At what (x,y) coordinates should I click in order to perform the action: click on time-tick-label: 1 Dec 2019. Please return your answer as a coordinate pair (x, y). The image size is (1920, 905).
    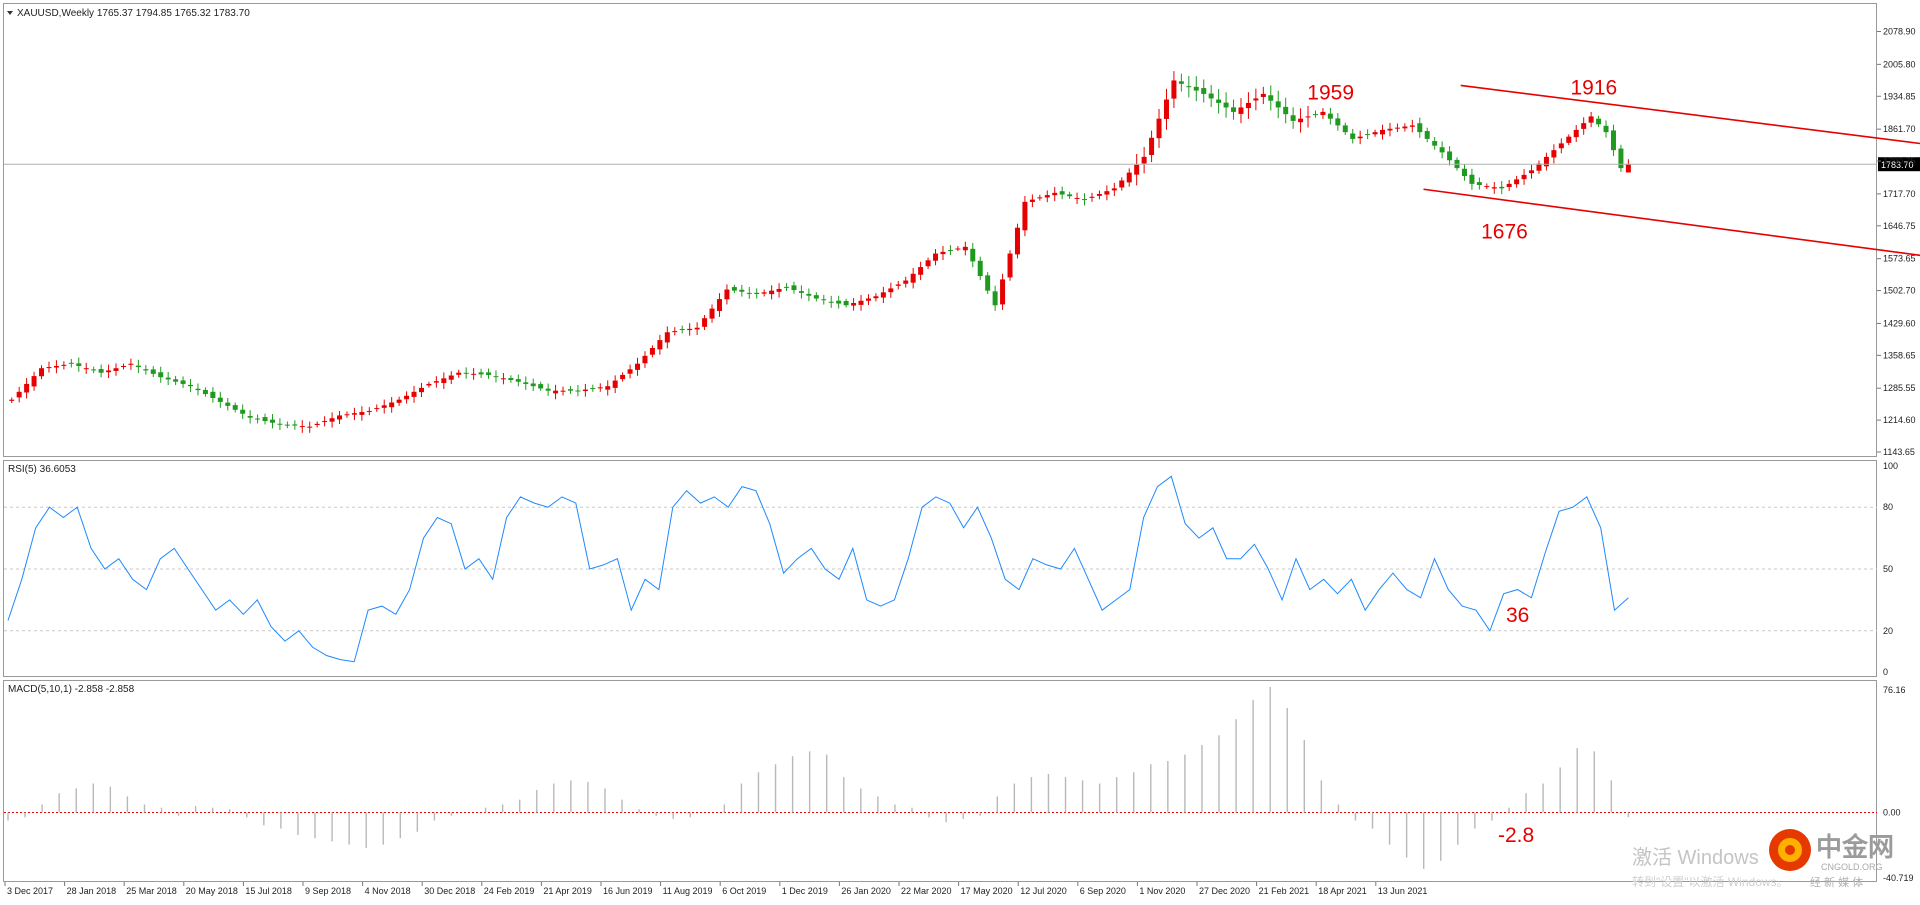
    Looking at the image, I should click on (805, 891).